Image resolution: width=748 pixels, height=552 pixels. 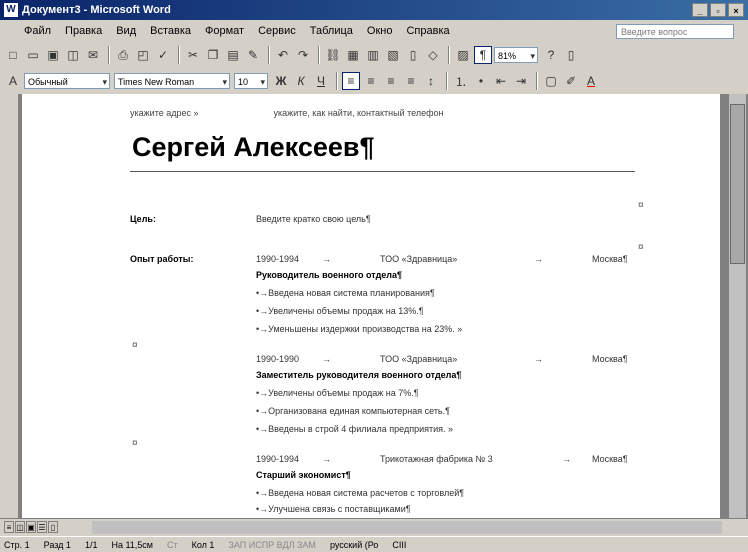 I want to click on open-folder-icon: ▭, so click(x=33, y=55).